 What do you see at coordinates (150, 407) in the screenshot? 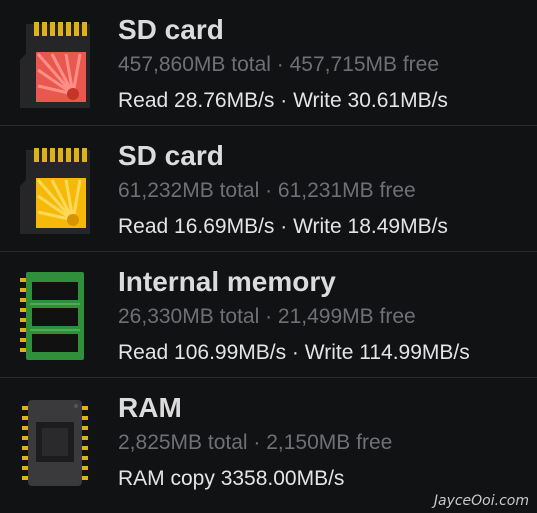
I see `storage-title: RAM` at bounding box center [150, 407].